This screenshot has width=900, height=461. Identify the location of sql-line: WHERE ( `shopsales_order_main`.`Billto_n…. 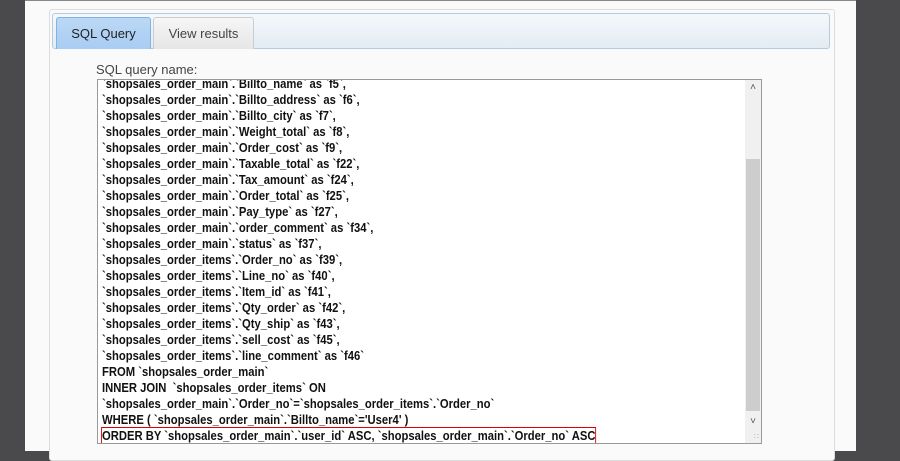
(255, 420).